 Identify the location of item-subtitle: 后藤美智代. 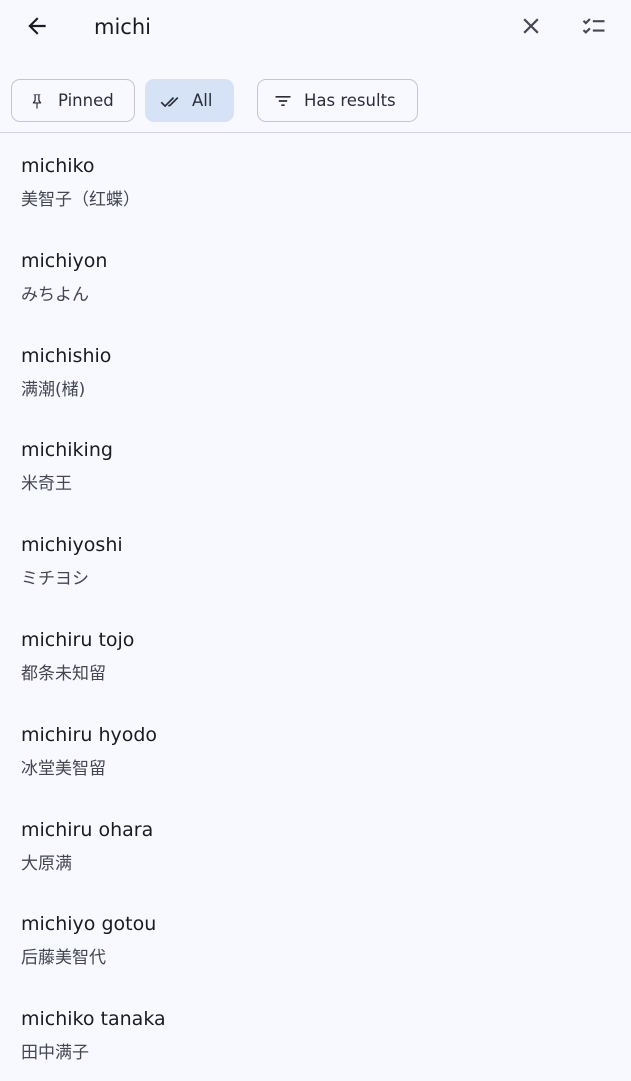
(63, 958).